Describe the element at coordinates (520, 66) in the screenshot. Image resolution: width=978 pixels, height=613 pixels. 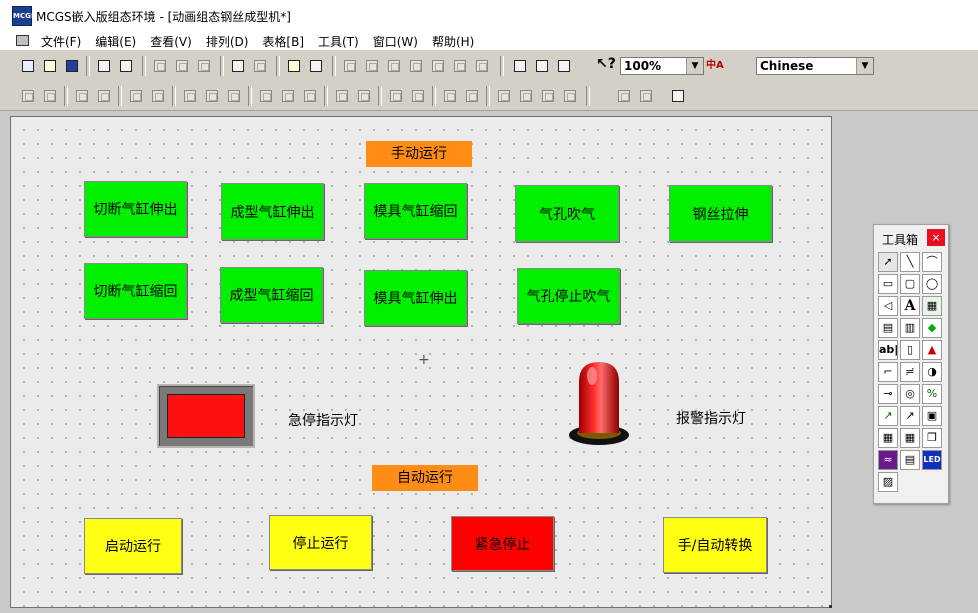
I see `window-properties-icon` at that location.